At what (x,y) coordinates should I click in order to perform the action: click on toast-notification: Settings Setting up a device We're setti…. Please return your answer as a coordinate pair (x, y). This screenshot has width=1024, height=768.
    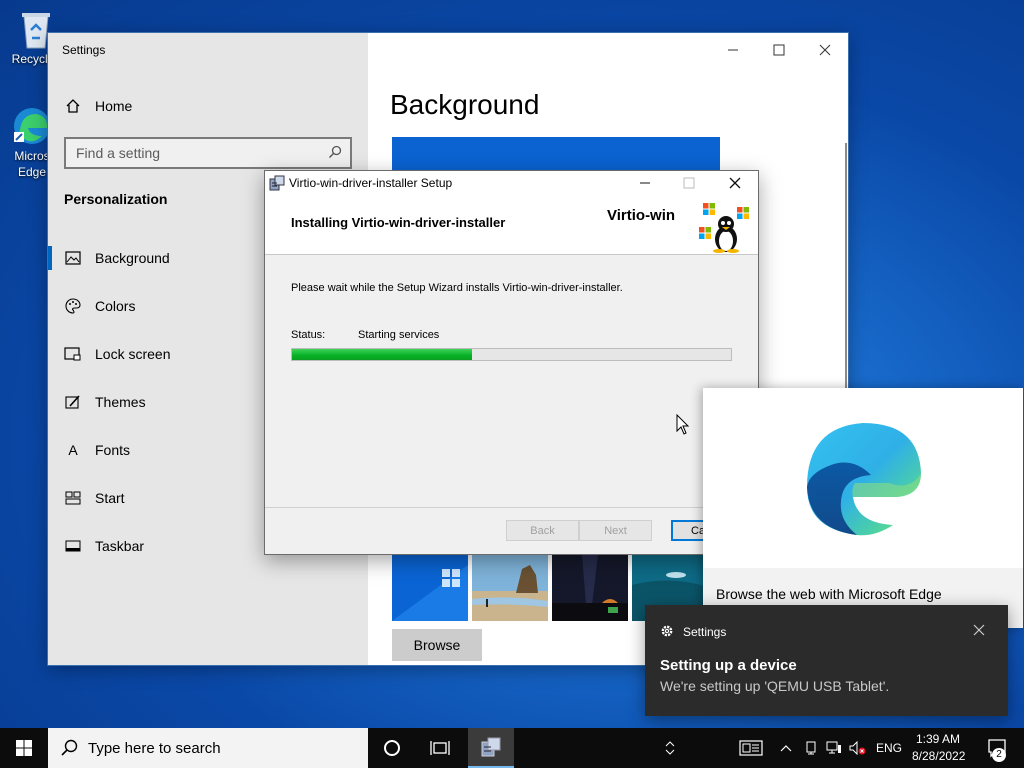
    Looking at the image, I should click on (826, 660).